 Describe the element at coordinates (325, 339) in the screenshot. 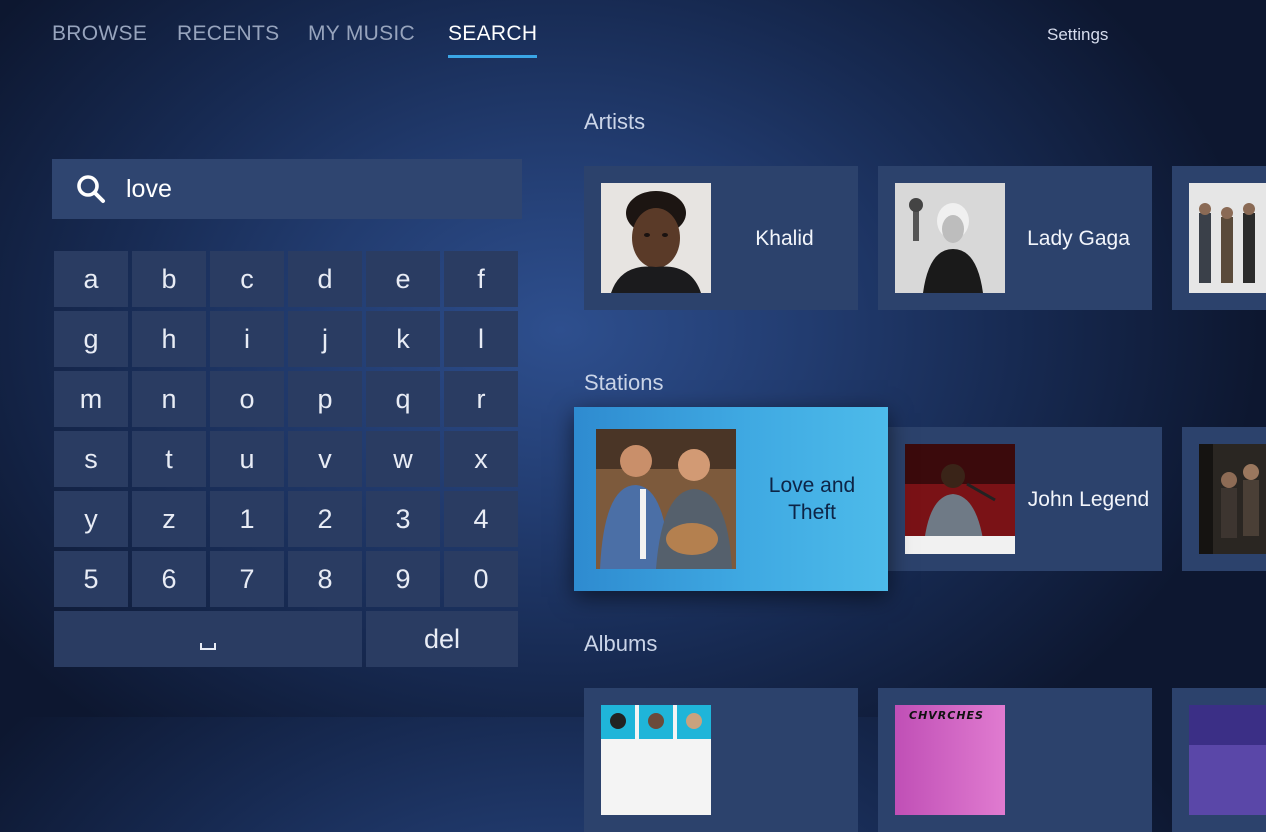

I see `key: j` at that location.